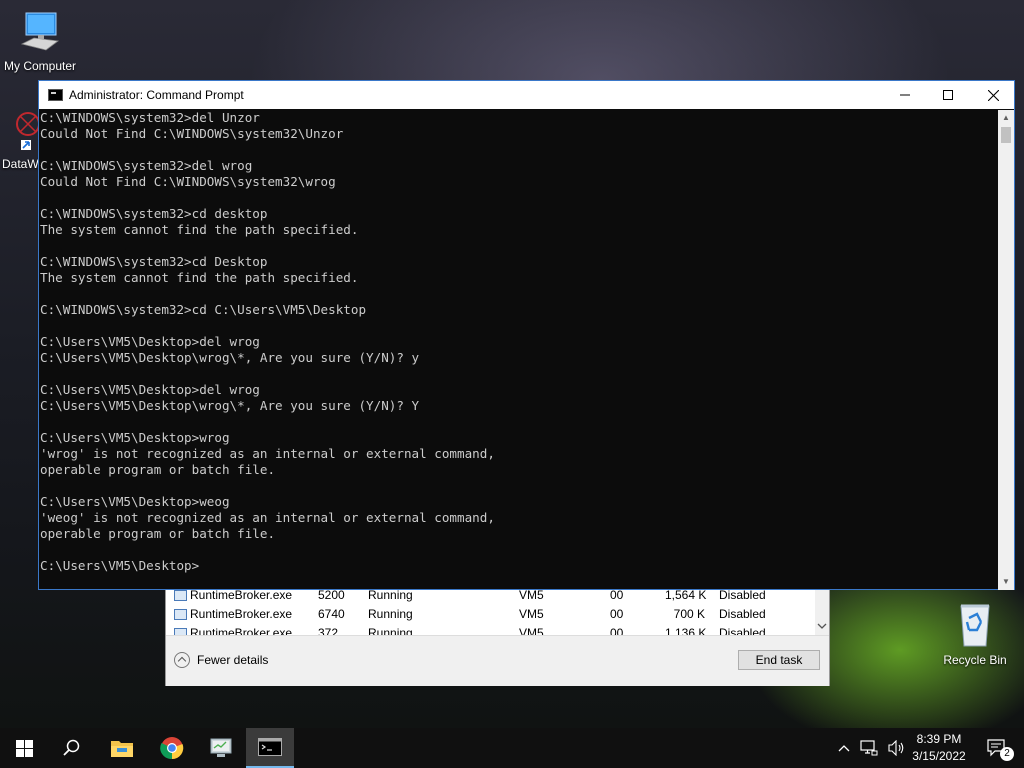 This screenshot has height=768, width=1024. Describe the element at coordinates (686, 630) in the screenshot. I see `process-memory: 1,136 K` at that location.